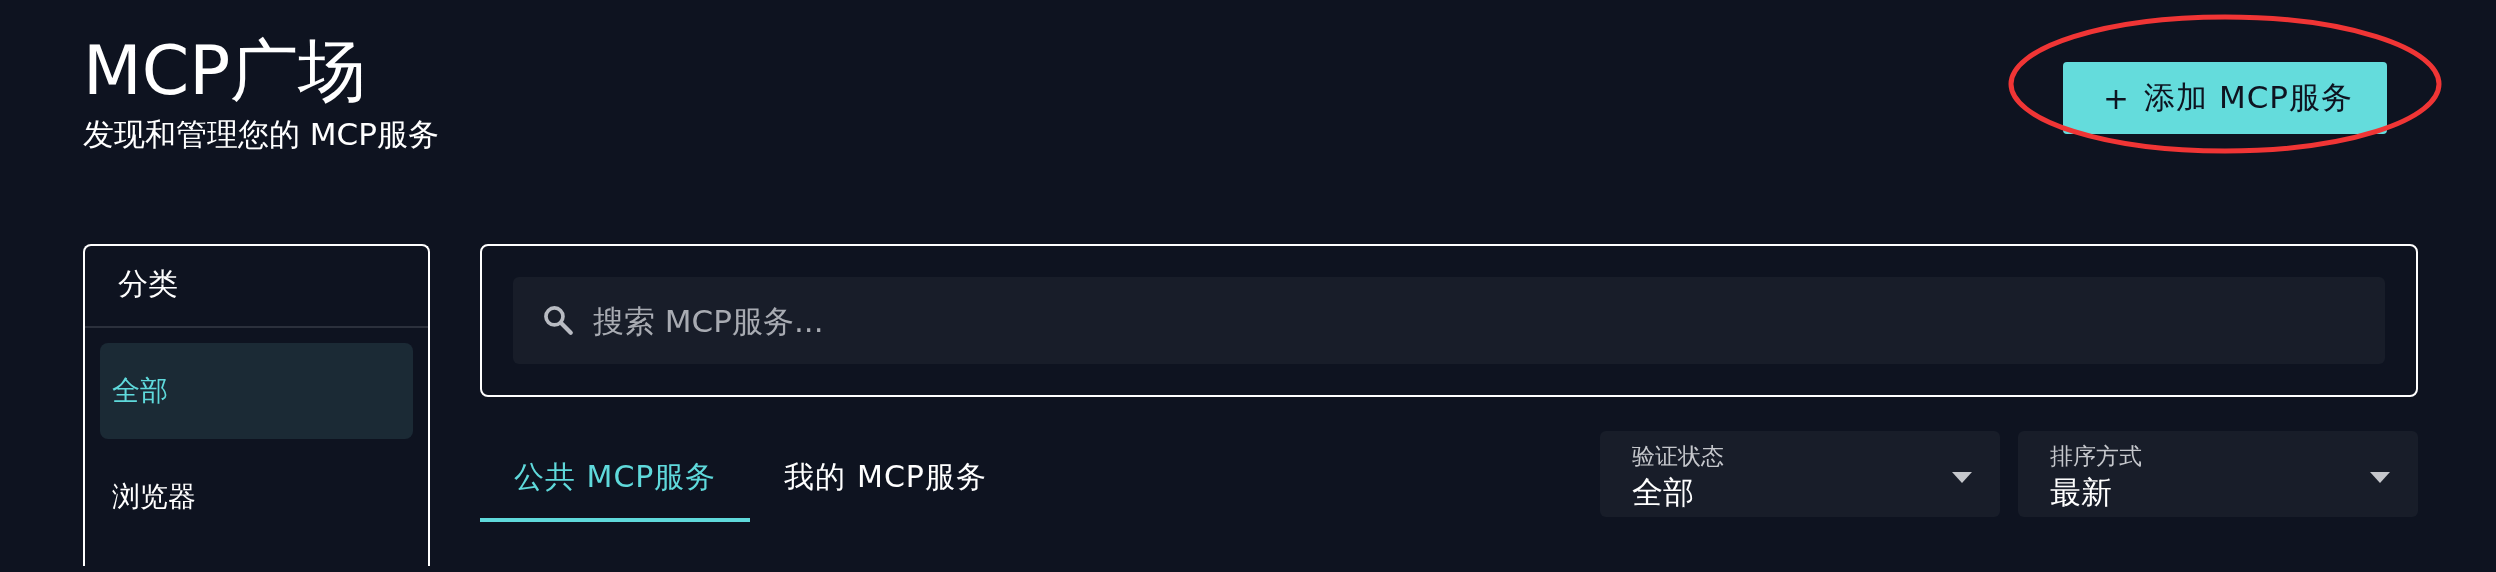 The image size is (2496, 572). What do you see at coordinates (1663, 492) in the screenshot?
I see `dropdown-value: 全部` at bounding box center [1663, 492].